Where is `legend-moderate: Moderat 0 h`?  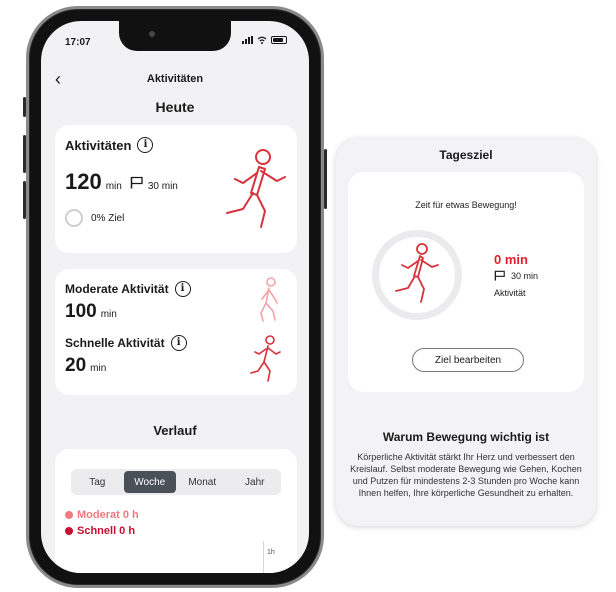
legend-moderate: Moderat 0 h is located at coordinates (102, 515).